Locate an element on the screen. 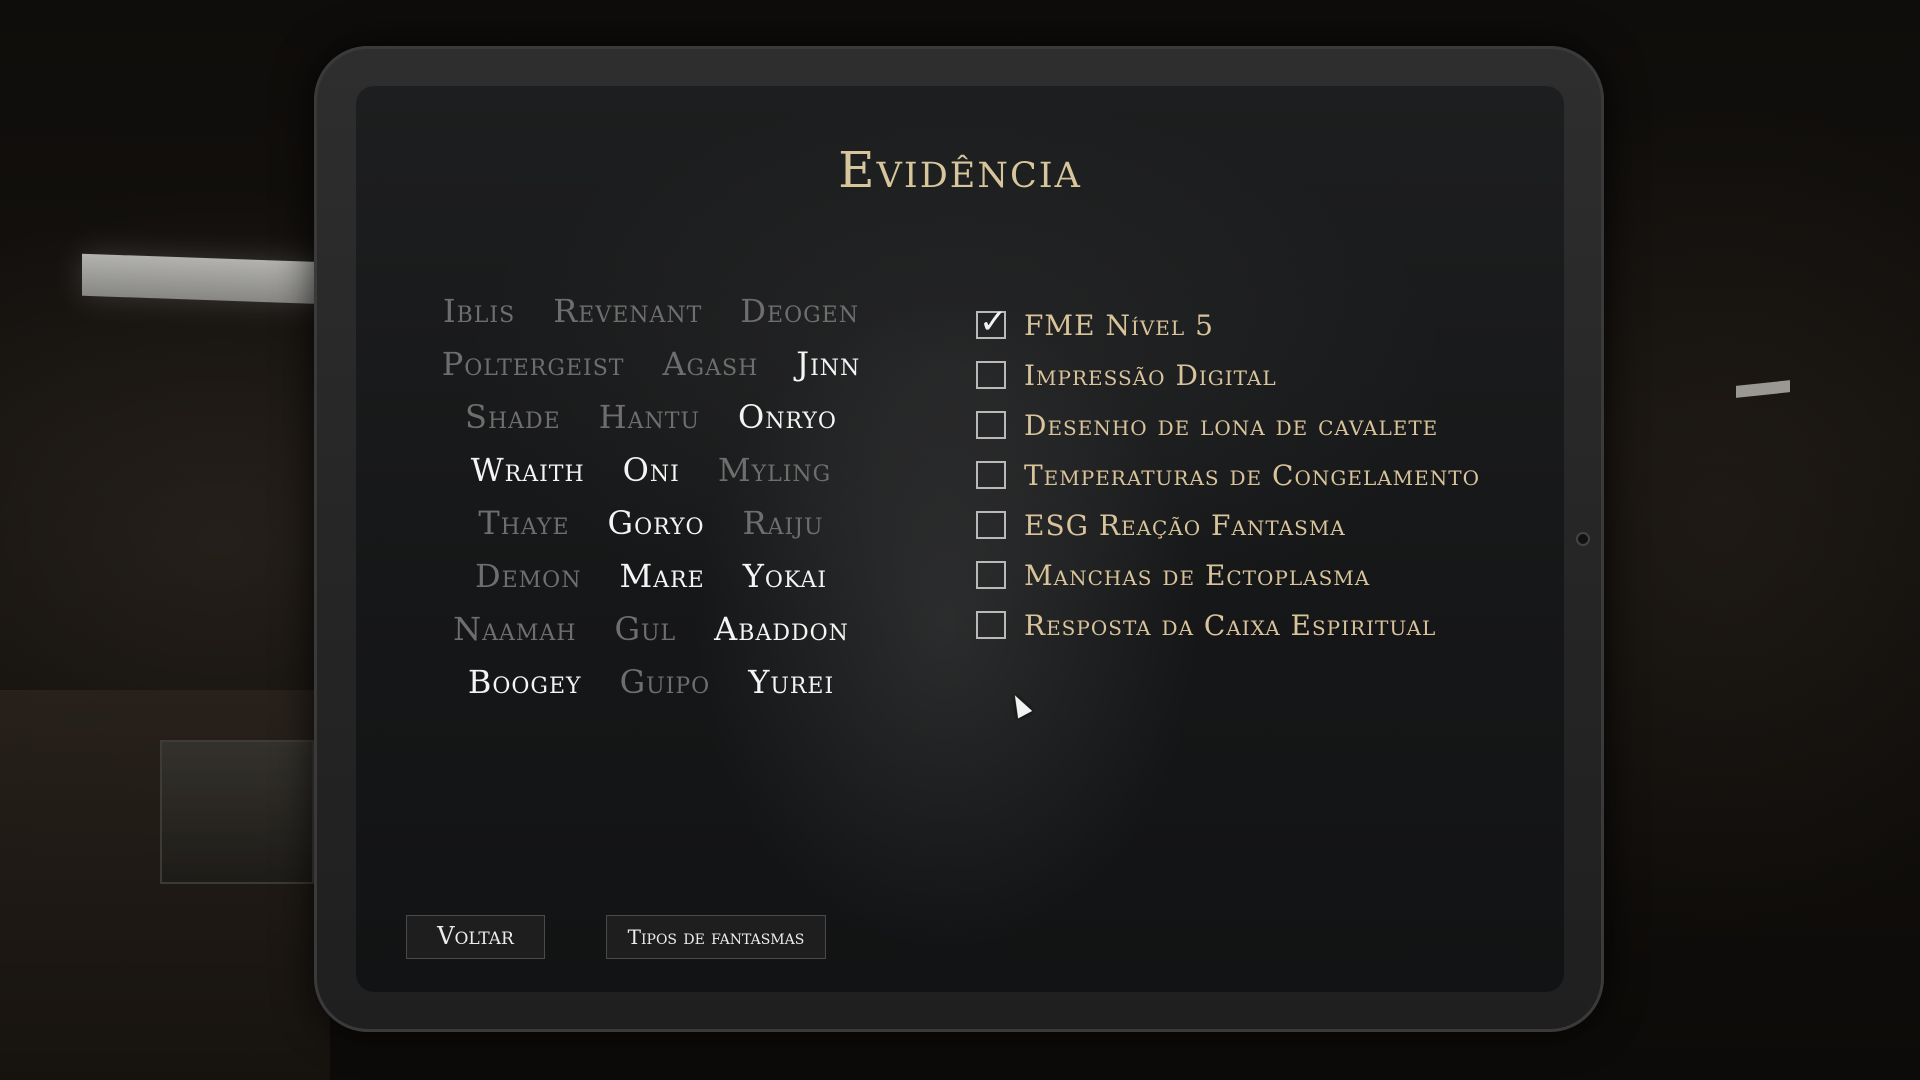 The height and width of the screenshot is (1080, 1920). ghost-name: Onryo is located at coordinates (787, 417).